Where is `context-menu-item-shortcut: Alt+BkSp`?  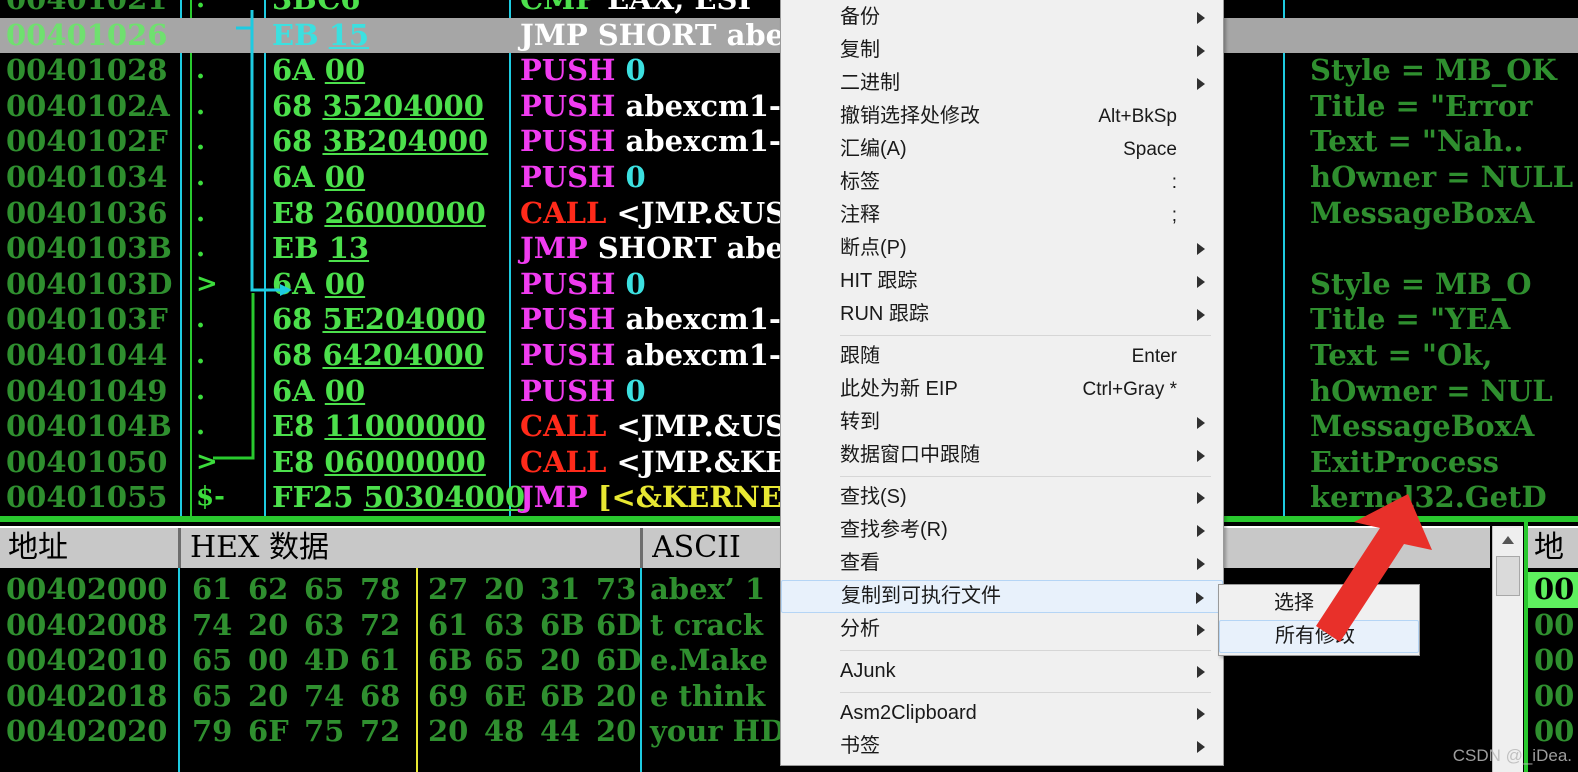
context-menu-item-shortcut: Alt+BkSp is located at coordinates (1137, 116).